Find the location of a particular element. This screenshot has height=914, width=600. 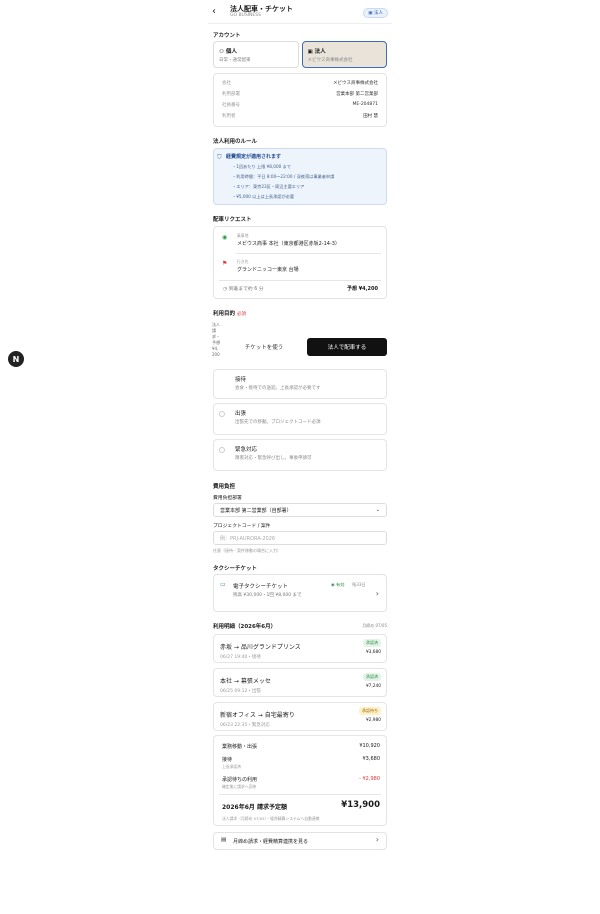

account-corporate: ▣ 法人 メビウス商事株式会社 is located at coordinates (344, 54).